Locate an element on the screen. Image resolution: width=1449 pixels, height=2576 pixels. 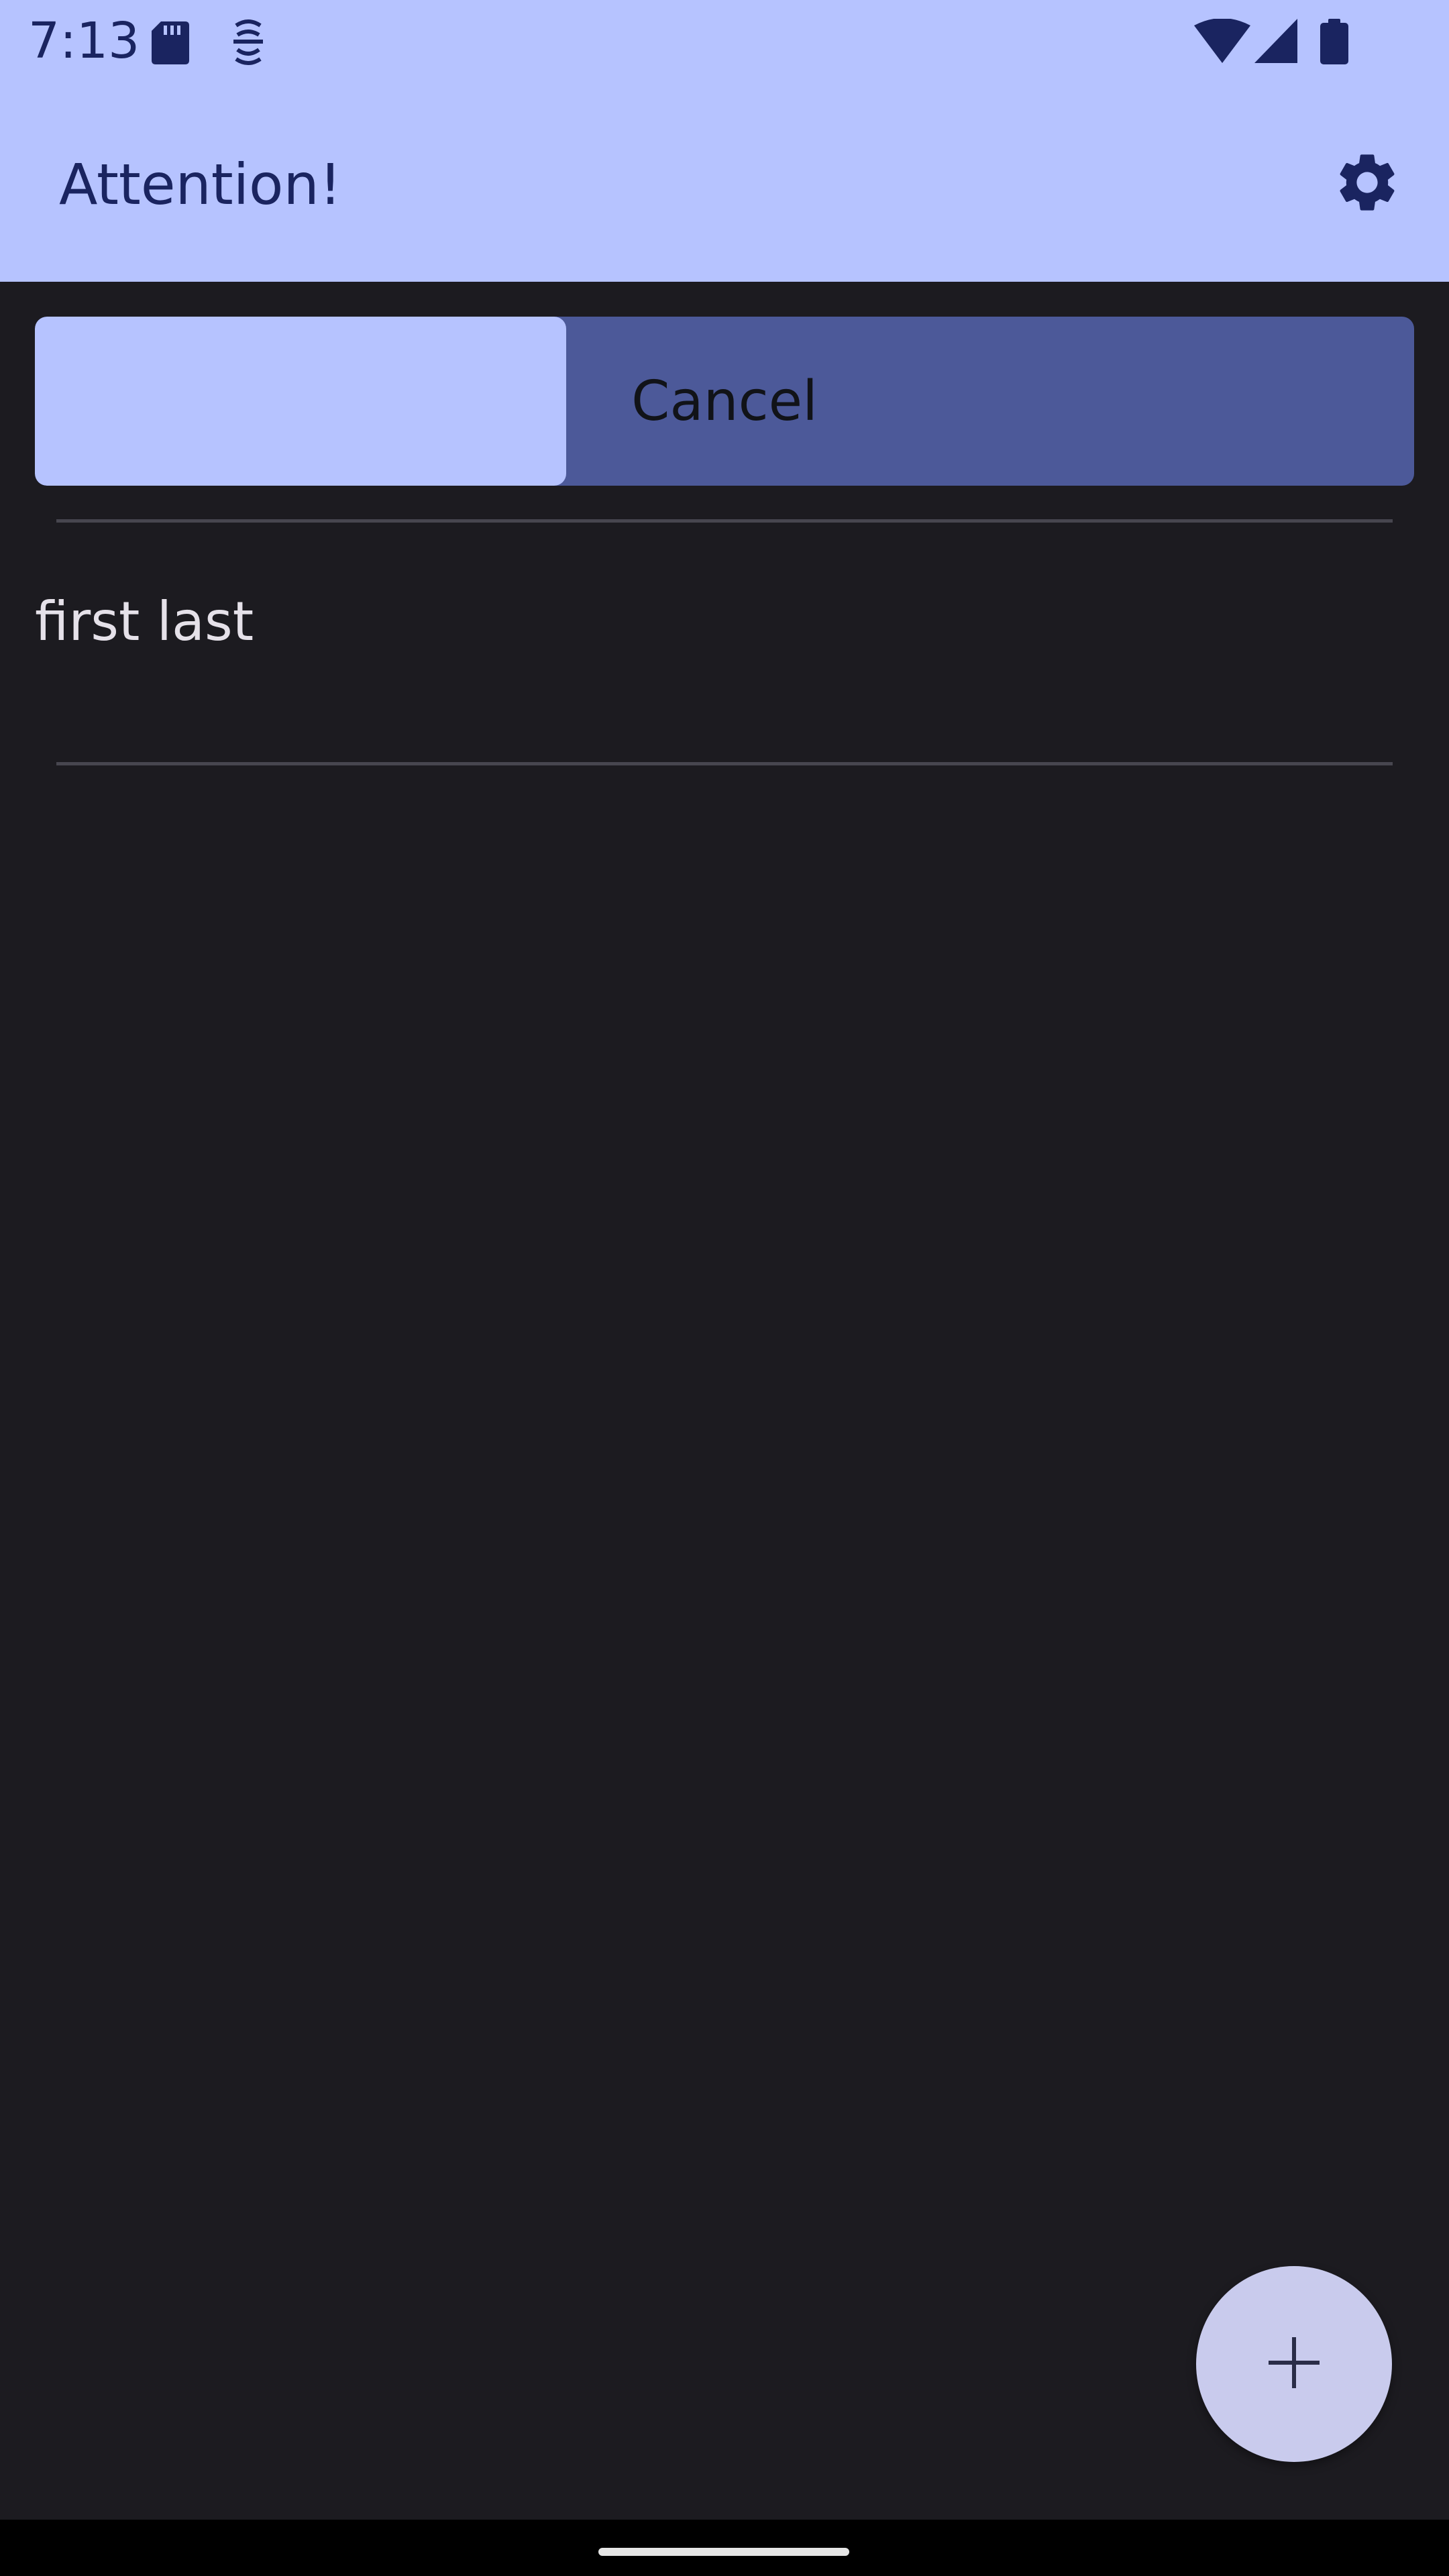
battery-icon is located at coordinates (1334, 43).